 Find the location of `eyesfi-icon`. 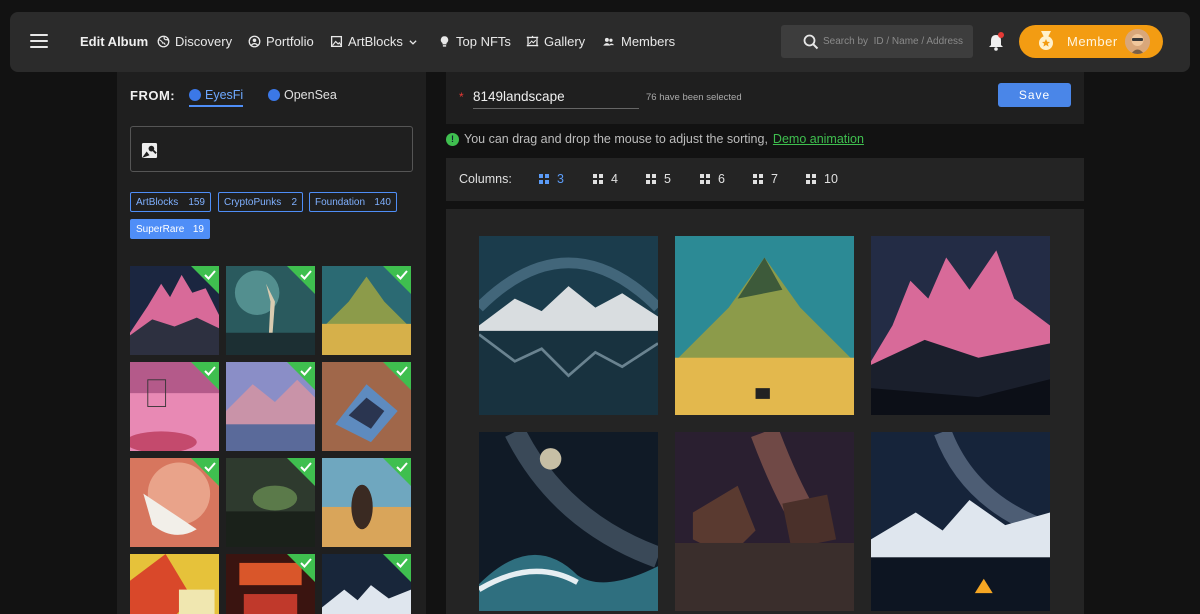

eyesfi-icon is located at coordinates (195, 95).